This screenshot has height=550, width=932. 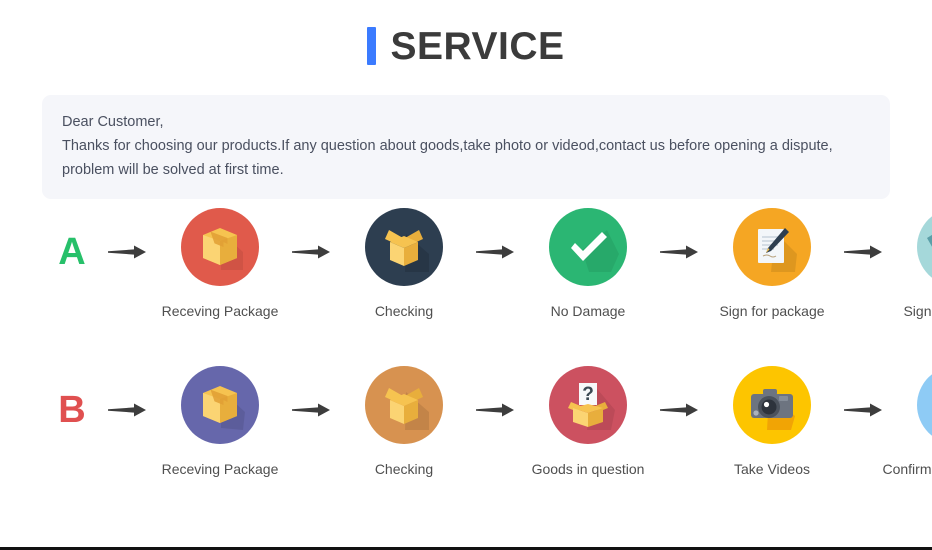 I want to click on flow-a-letter-cell: A, so click(x=72, y=252).